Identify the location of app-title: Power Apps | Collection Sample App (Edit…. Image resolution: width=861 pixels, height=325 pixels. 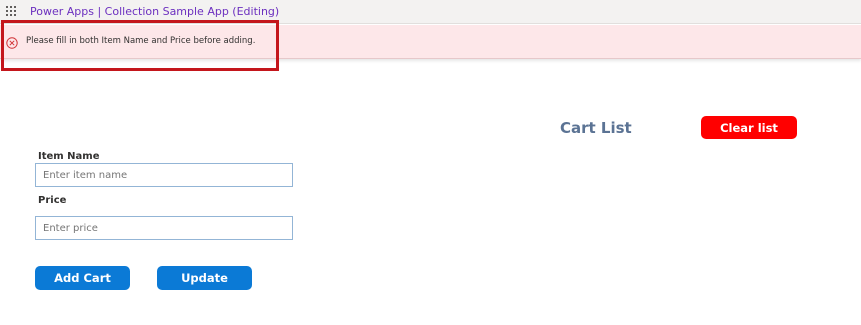
(155, 11).